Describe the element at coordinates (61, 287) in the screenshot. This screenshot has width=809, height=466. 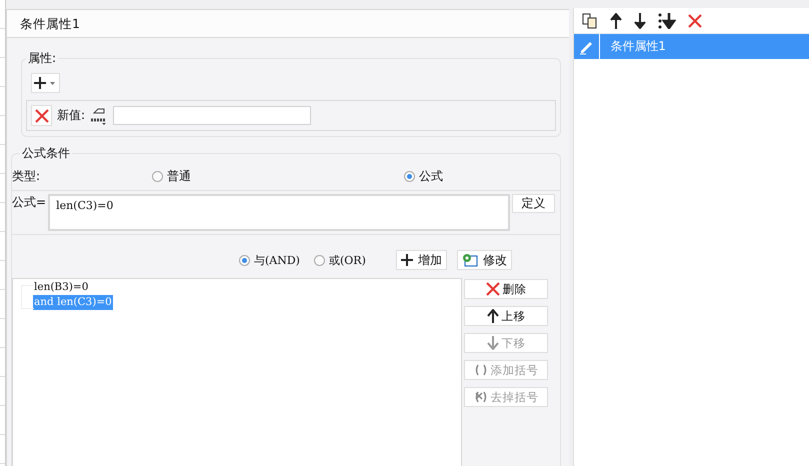
I see `condition-item: len(B3)=0` at that location.